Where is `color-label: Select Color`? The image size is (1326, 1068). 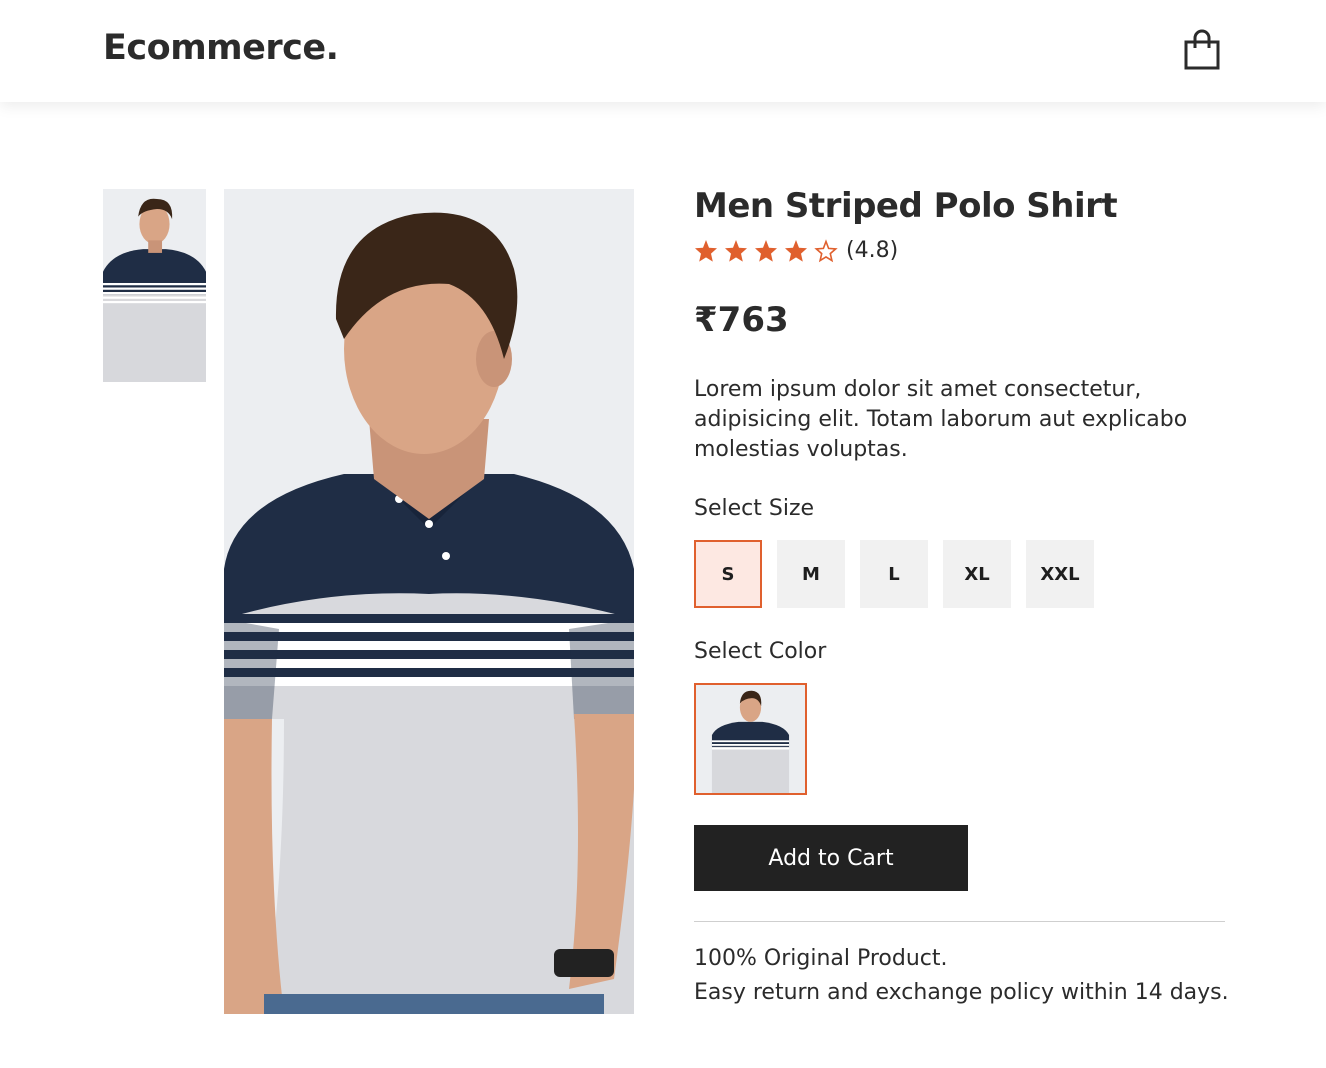
color-label: Select Color is located at coordinates (760, 651).